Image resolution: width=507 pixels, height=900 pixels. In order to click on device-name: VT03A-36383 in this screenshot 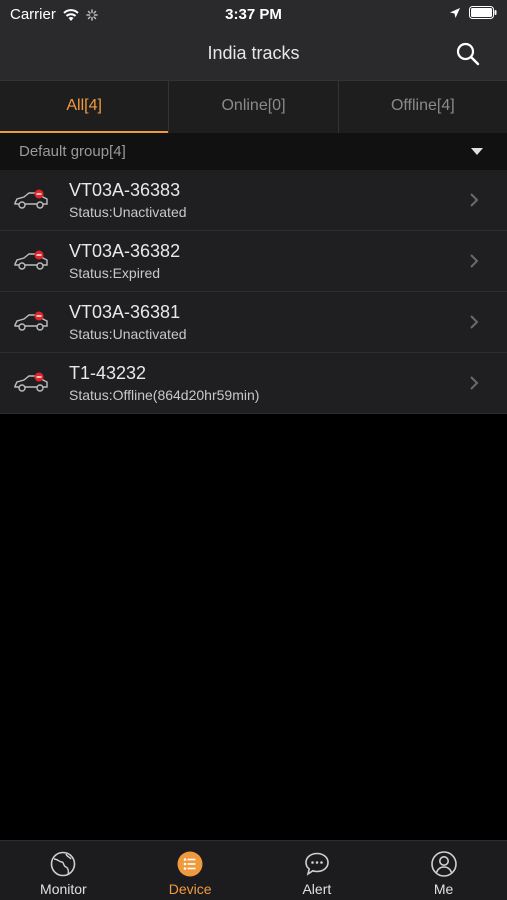, I will do `click(125, 190)`.